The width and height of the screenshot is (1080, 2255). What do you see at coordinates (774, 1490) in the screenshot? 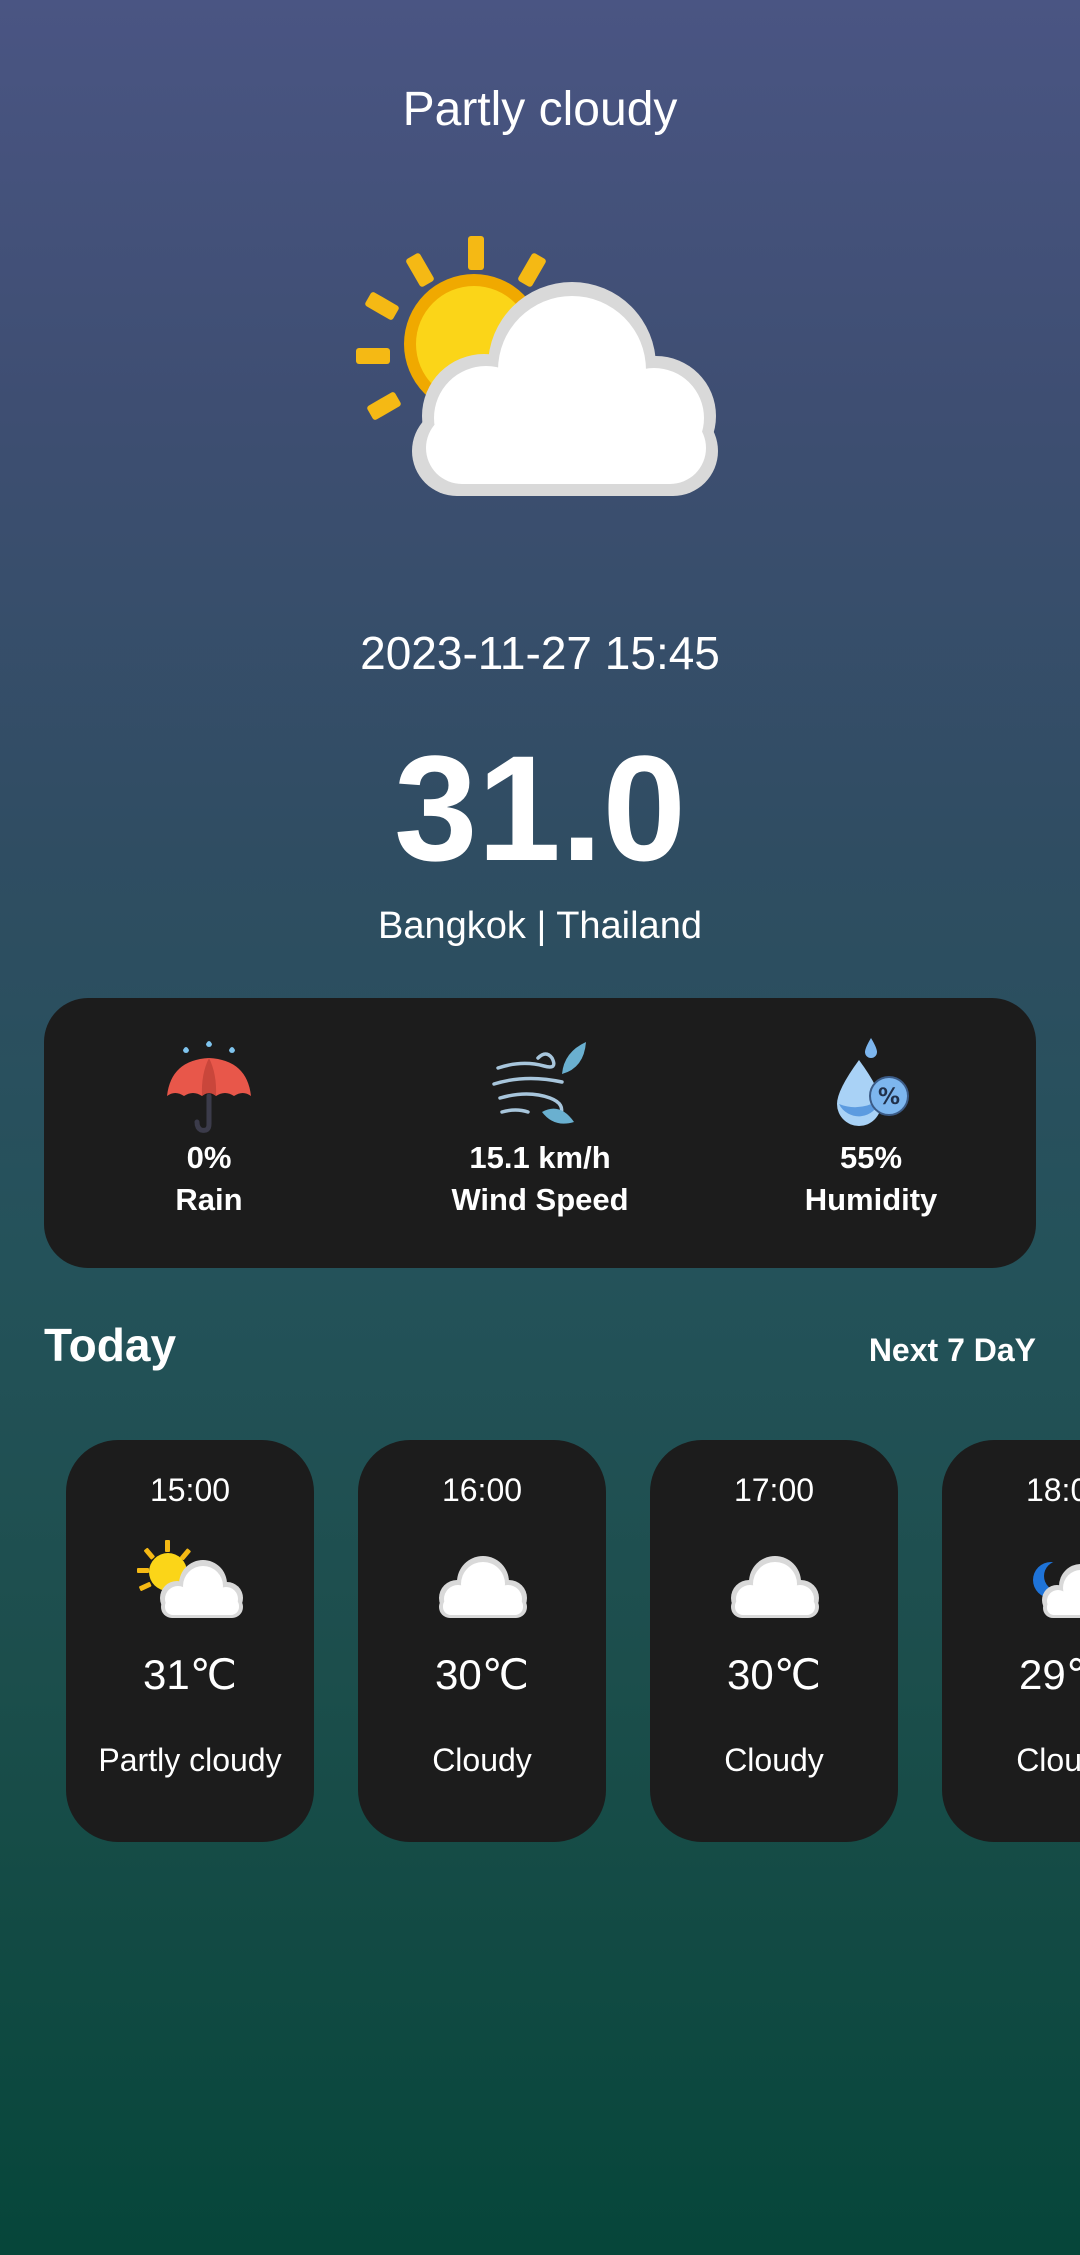
I see `hour-time: 17:00` at bounding box center [774, 1490].